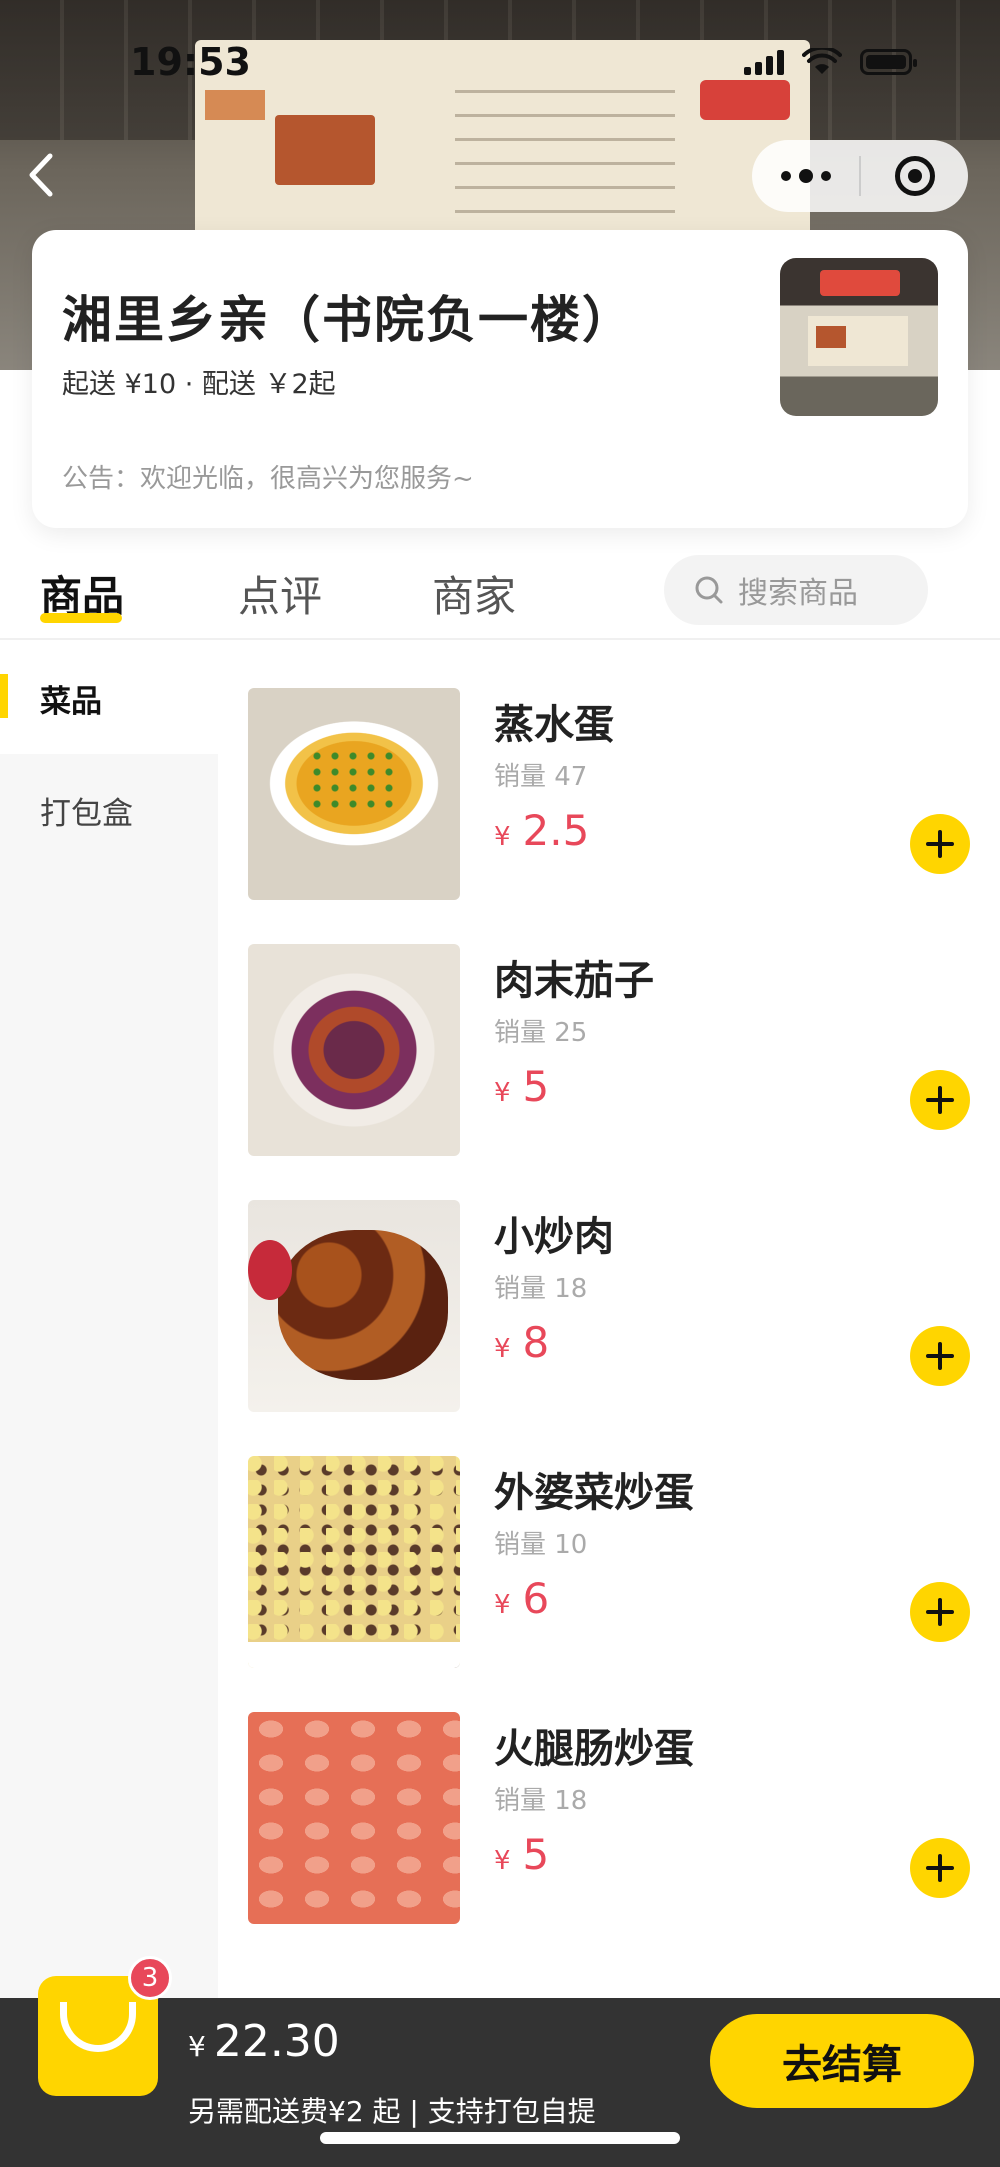  Describe the element at coordinates (541, 1545) in the screenshot. I see `product-sales: 销量 10` at that location.